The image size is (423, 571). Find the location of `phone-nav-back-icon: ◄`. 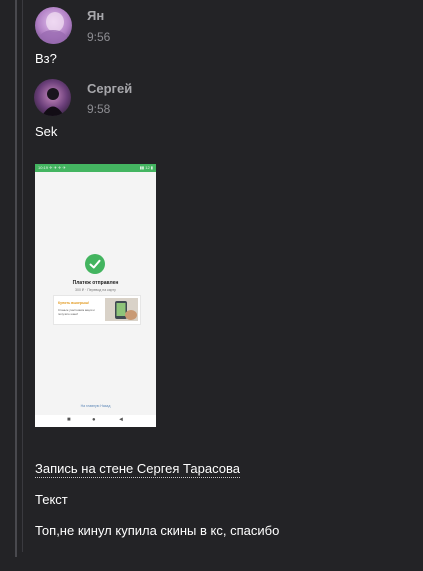

phone-nav-back-icon: ◄ is located at coordinates (121, 420).